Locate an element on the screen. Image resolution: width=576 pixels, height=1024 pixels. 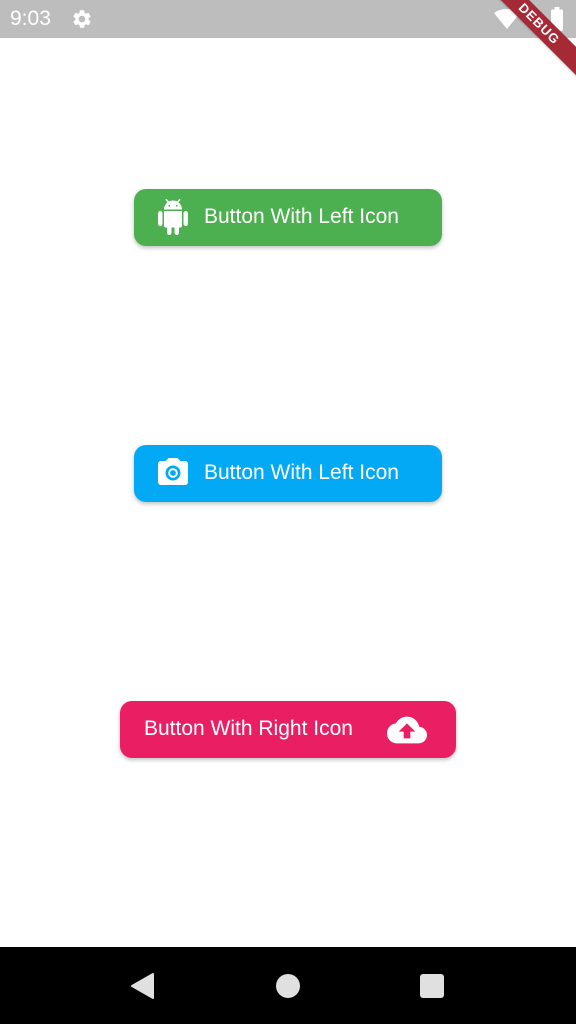
navigation-bar is located at coordinates (288, 985).